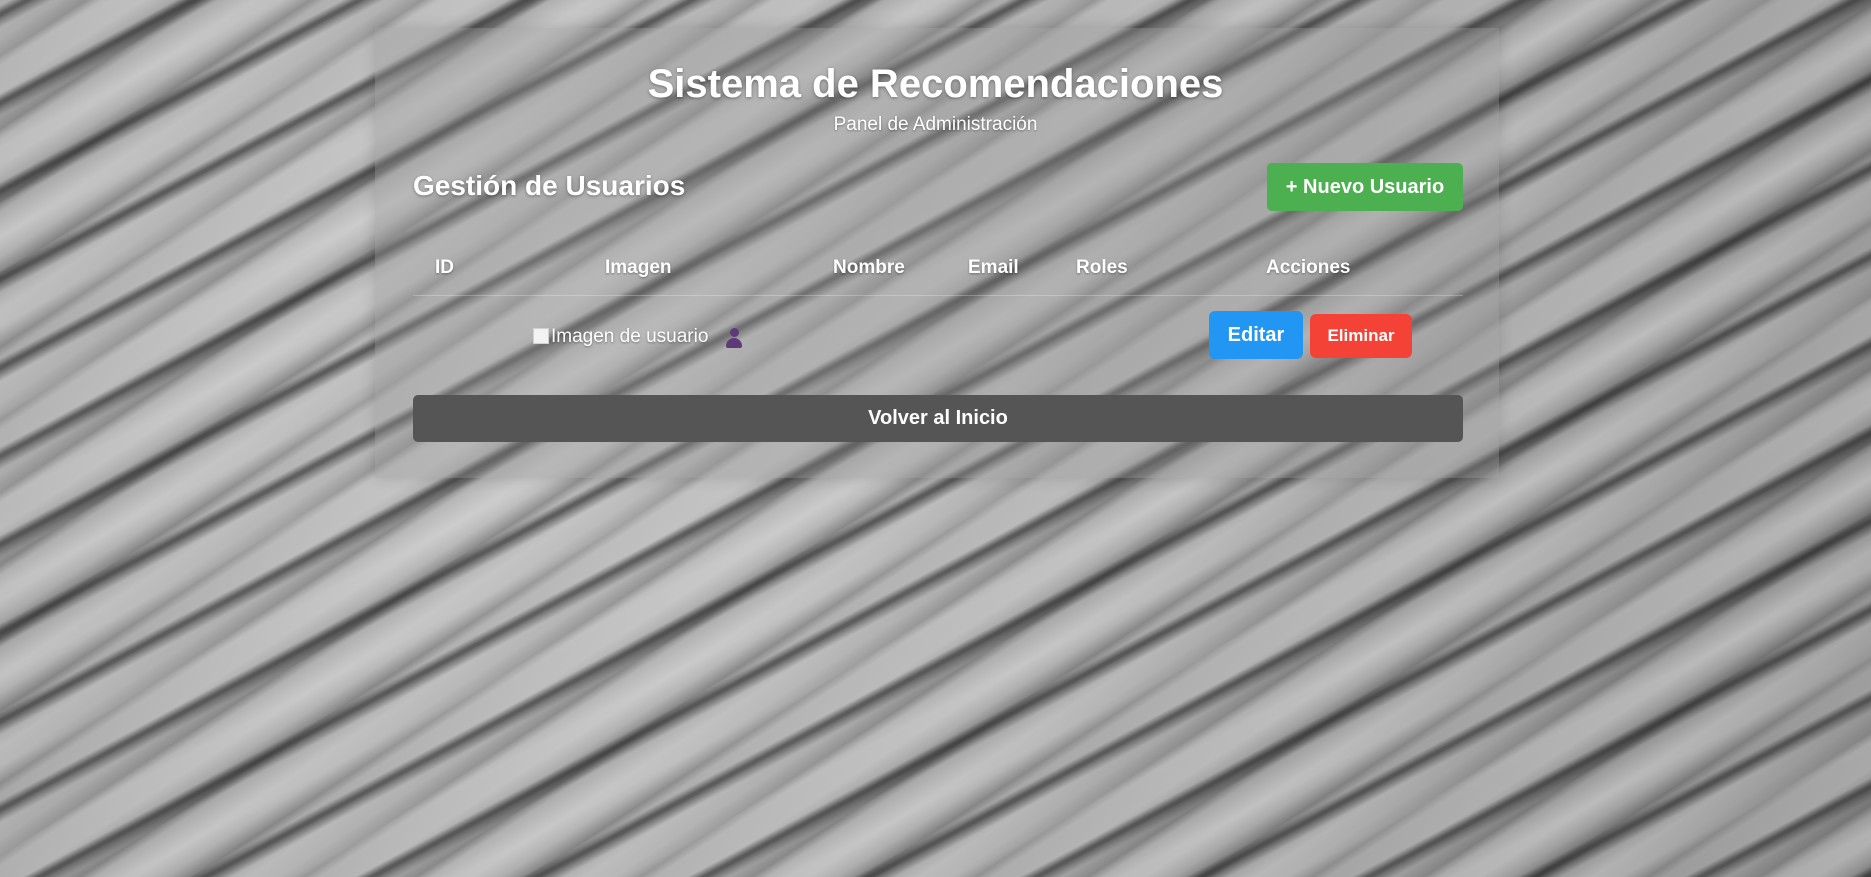  I want to click on page-subtitle: Panel de Administración, so click(935, 124).